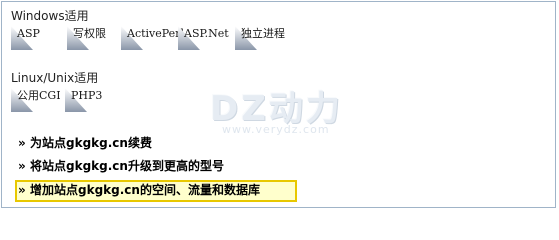 Image resolution: width=559 pixels, height=240 pixels. What do you see at coordinates (145, 190) in the screenshot?
I see `add-resources-link-text: 增加站点gkgkg.cn的空间、流量和数据库` at bounding box center [145, 190].